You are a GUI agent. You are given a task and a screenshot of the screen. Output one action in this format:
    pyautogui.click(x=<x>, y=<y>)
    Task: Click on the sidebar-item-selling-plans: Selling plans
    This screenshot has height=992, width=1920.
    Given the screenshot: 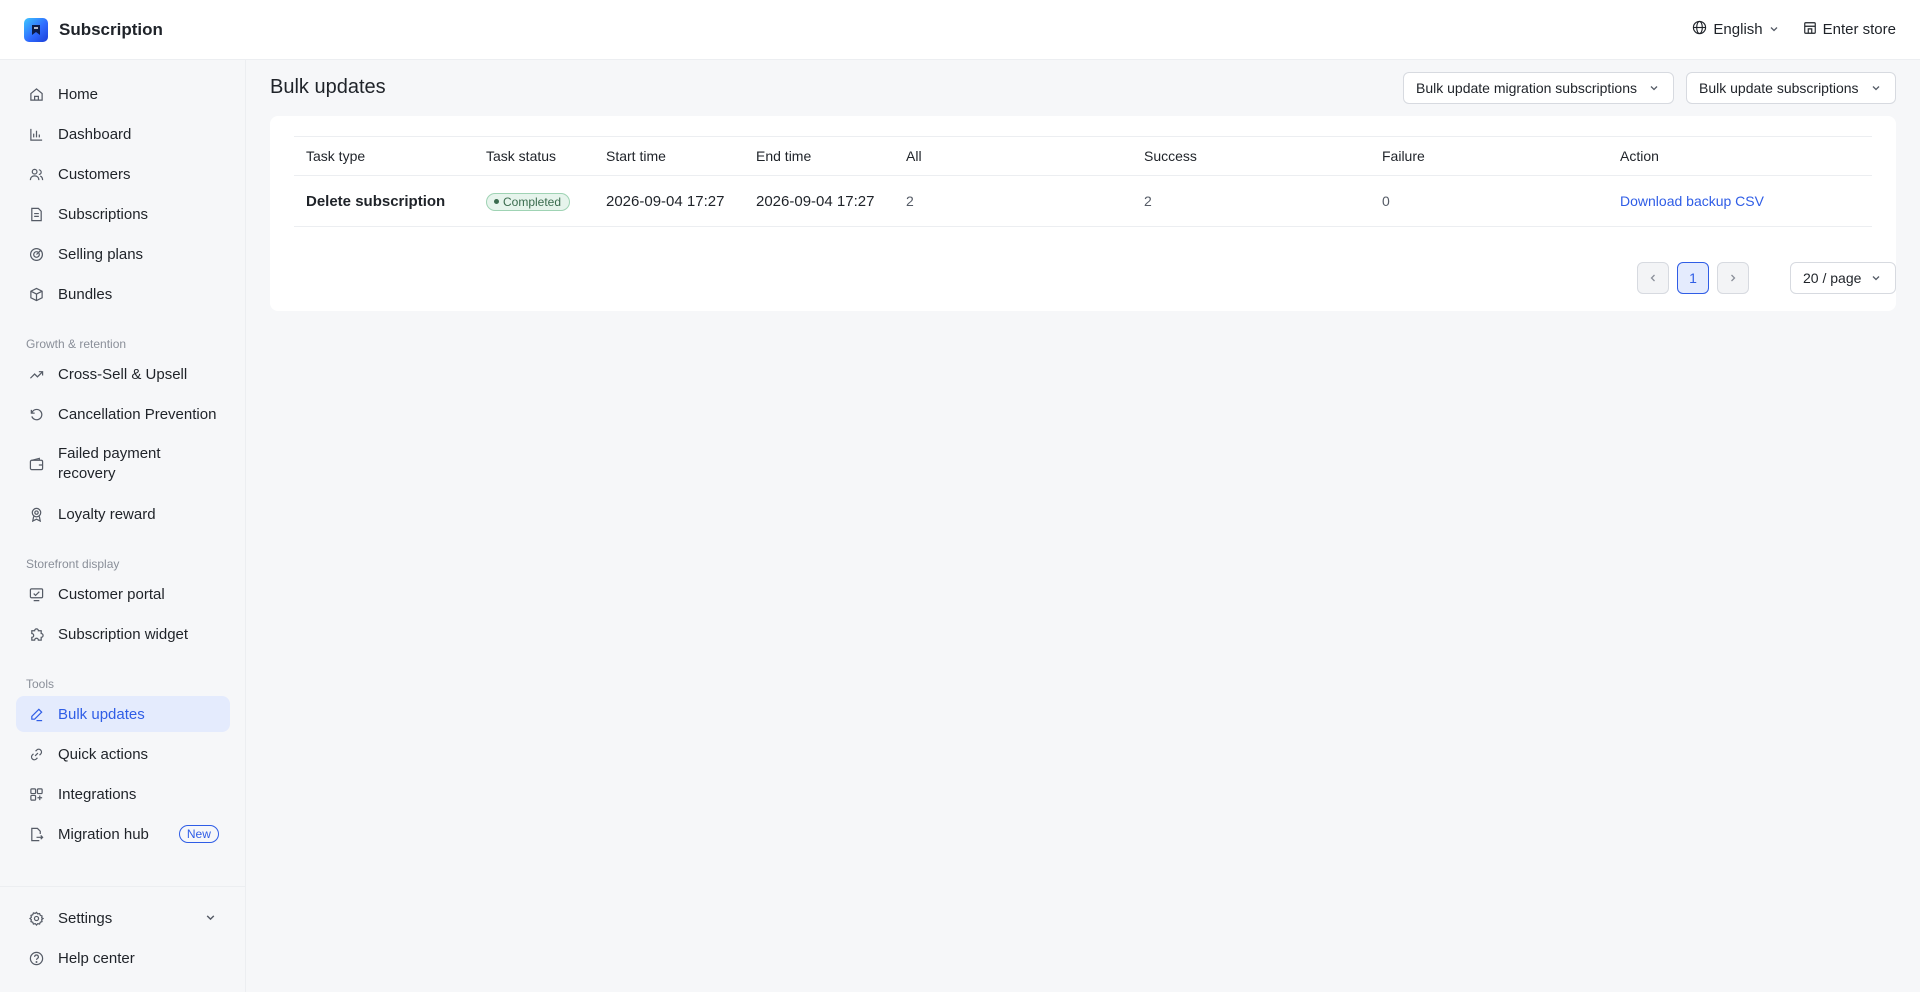 What is the action you would take?
    pyautogui.click(x=123, y=254)
    